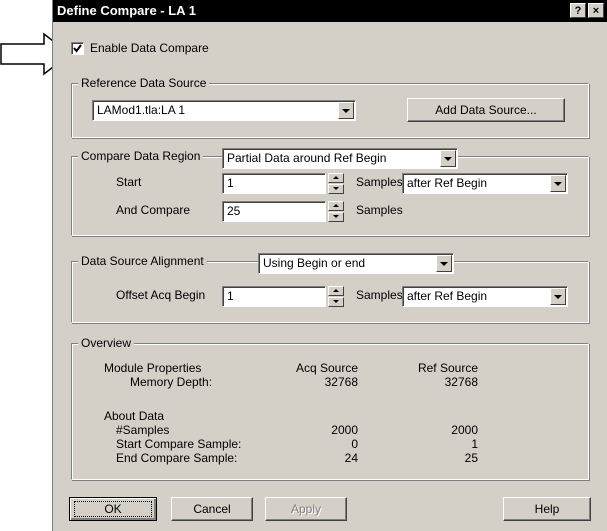  Describe the element at coordinates (379, 210) in the screenshot. I see `and-compare-units-label: Samples` at that location.